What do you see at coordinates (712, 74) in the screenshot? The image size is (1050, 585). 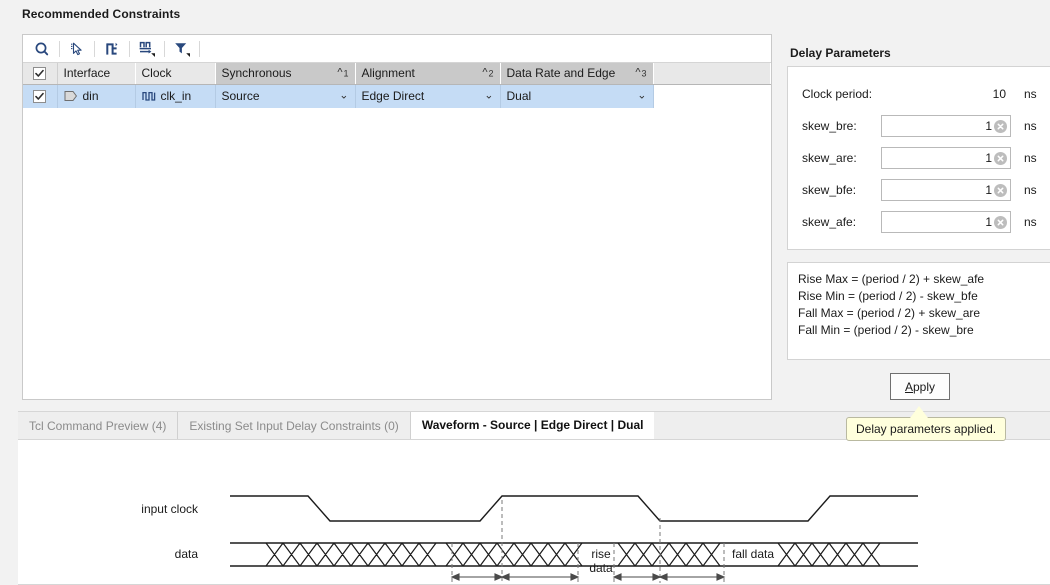 I see `column-header-filler` at bounding box center [712, 74].